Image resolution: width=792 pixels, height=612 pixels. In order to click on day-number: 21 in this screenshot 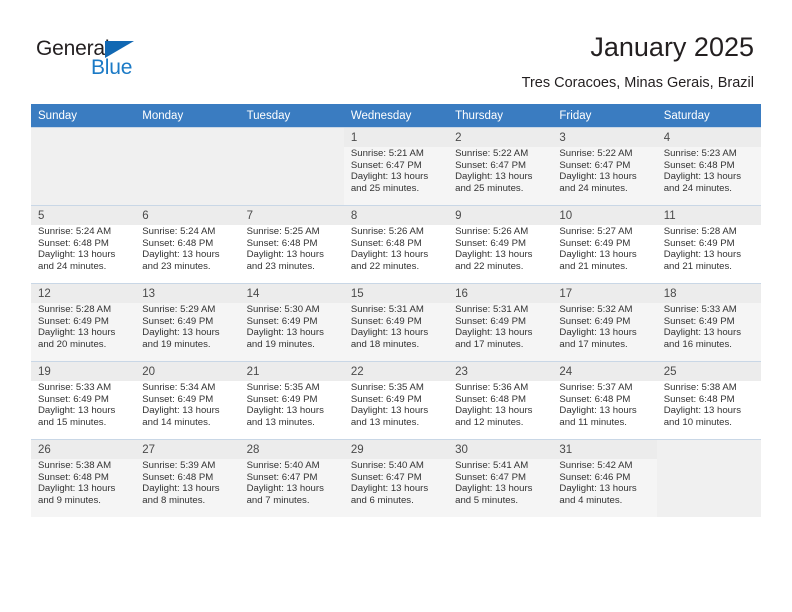, I will do `click(291, 371)`.